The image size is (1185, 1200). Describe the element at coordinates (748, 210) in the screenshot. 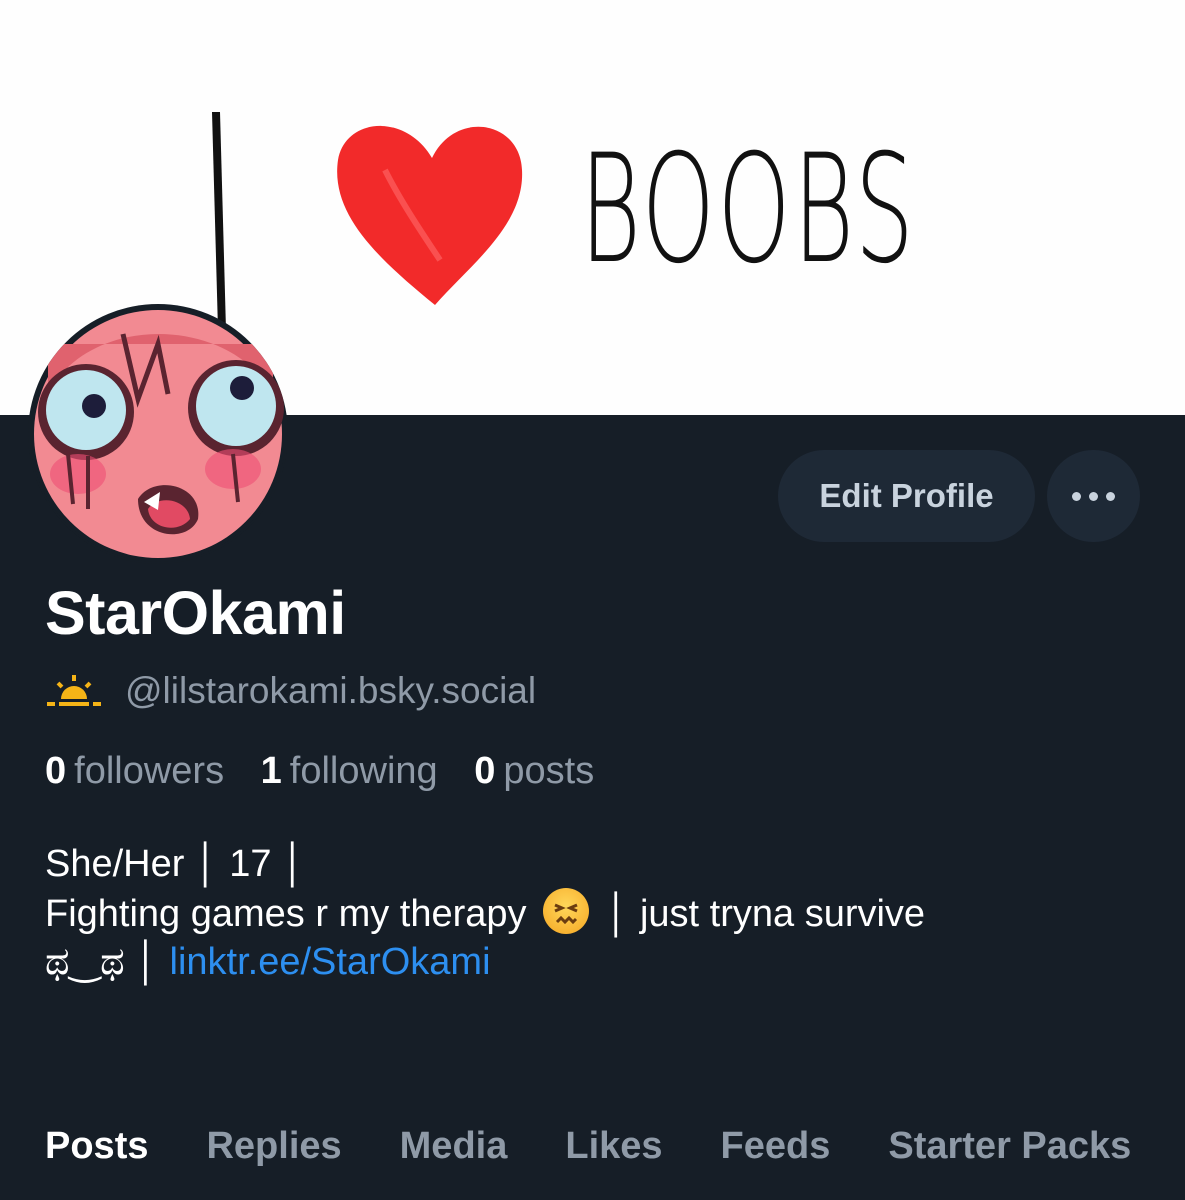

I see `banner-text: BOOBS` at that location.